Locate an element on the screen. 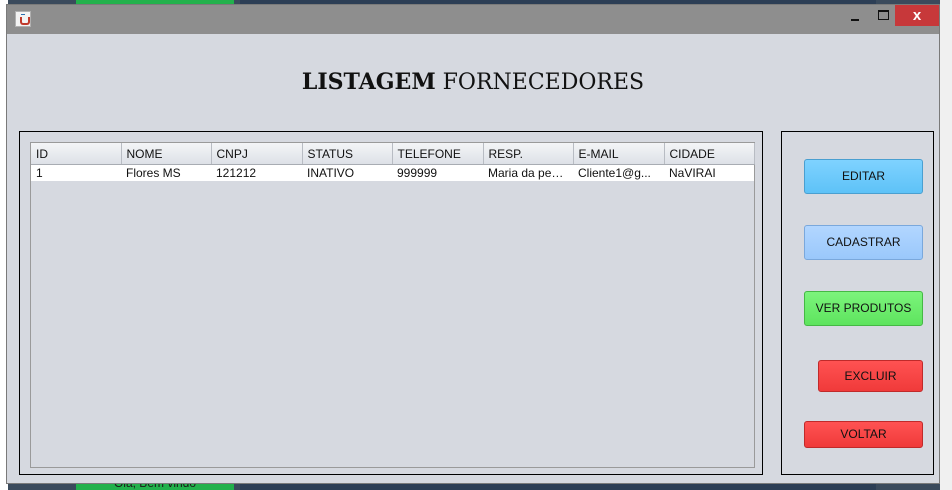  page-title-bold: LISTAGEM is located at coordinates (368, 82).